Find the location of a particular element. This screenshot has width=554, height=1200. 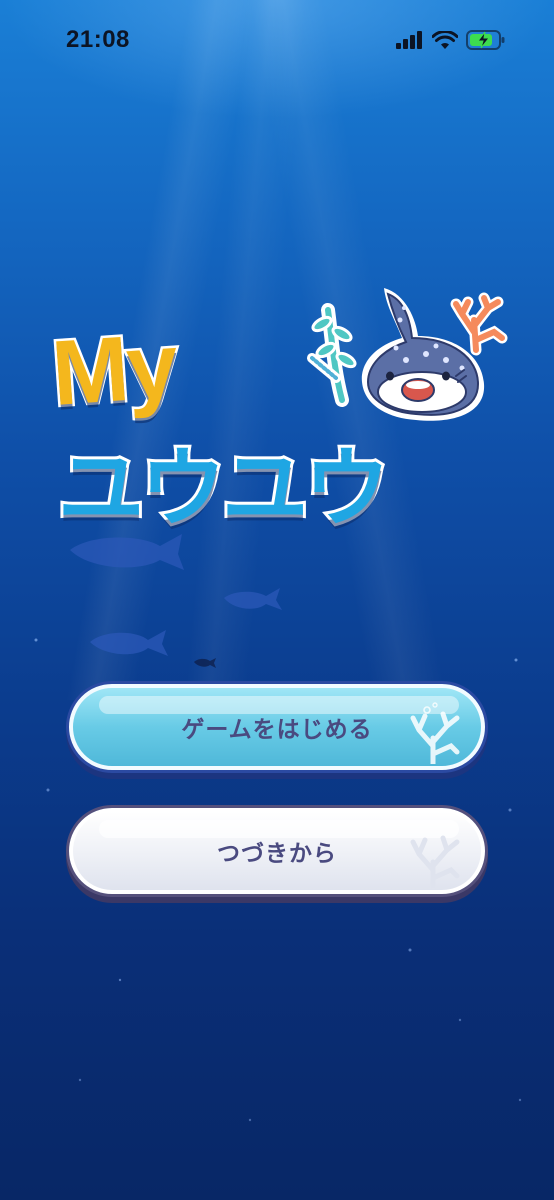

logo-my-text: My is located at coordinates (114, 369).